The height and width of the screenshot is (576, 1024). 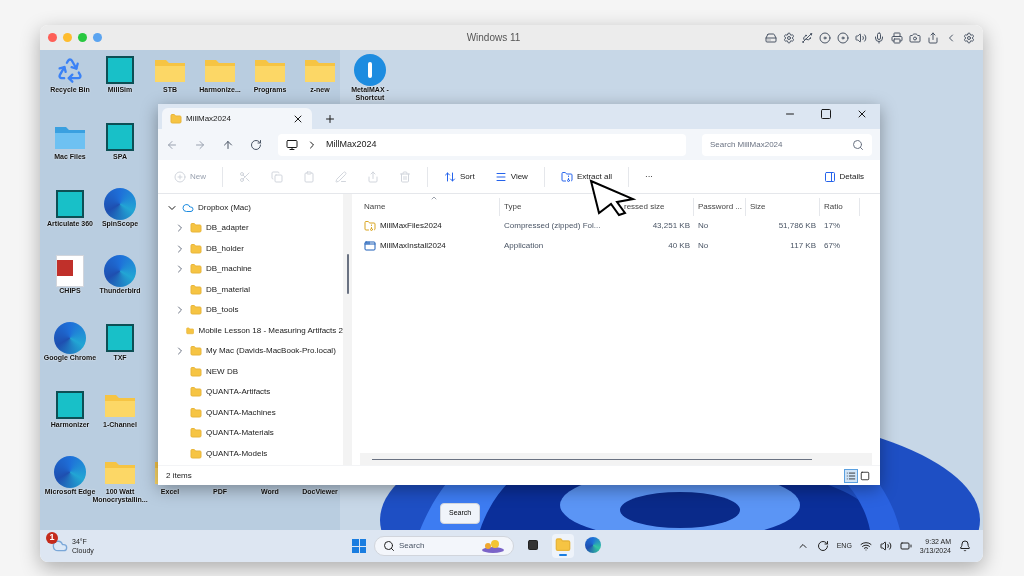 What do you see at coordinates (783, 207) in the screenshot?
I see `column-header: Size` at bounding box center [783, 207].